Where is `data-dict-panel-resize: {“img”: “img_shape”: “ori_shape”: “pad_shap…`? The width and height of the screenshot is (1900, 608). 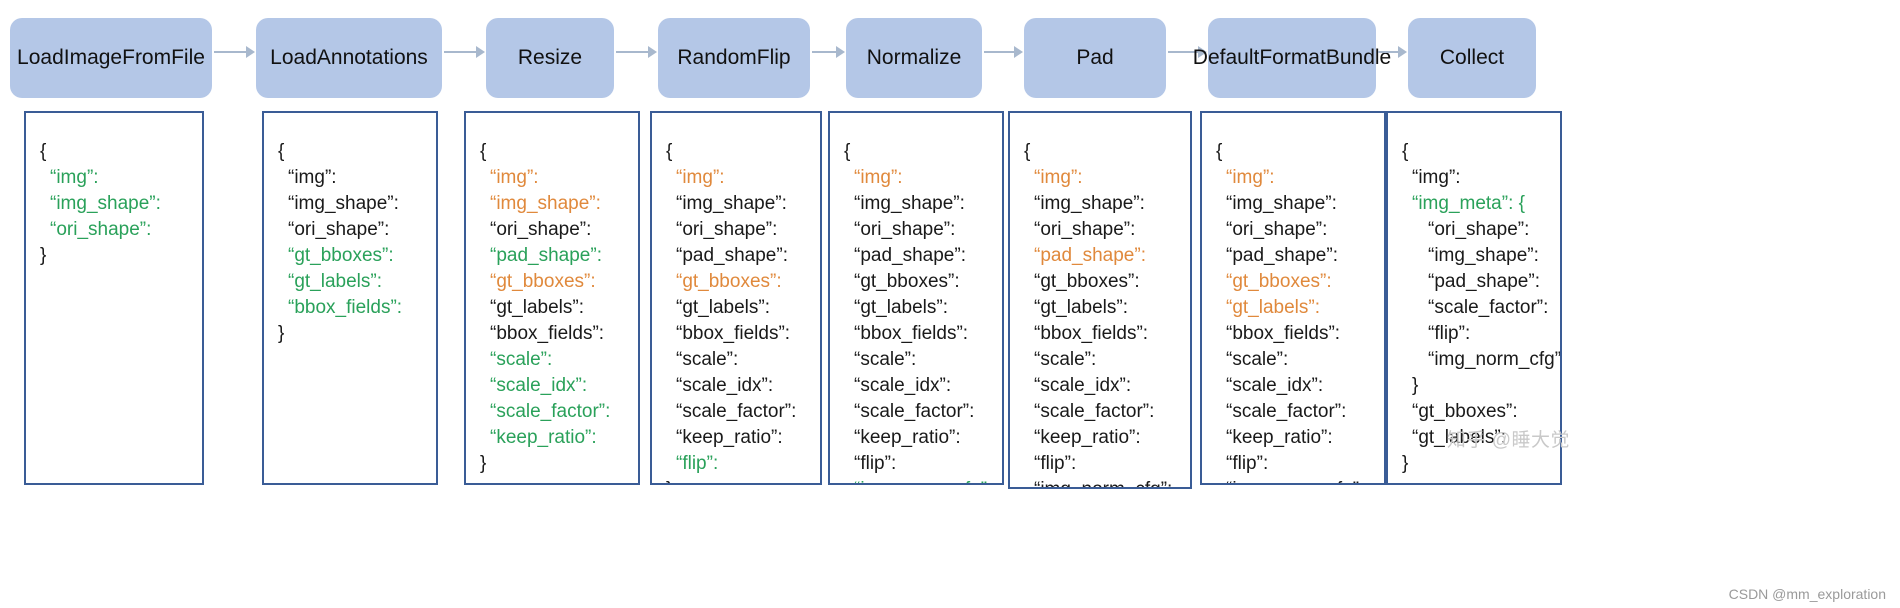
data-dict-panel-resize: {“img”: “img_shape”: “ori_shape”: “pad_shap… is located at coordinates (552, 298).